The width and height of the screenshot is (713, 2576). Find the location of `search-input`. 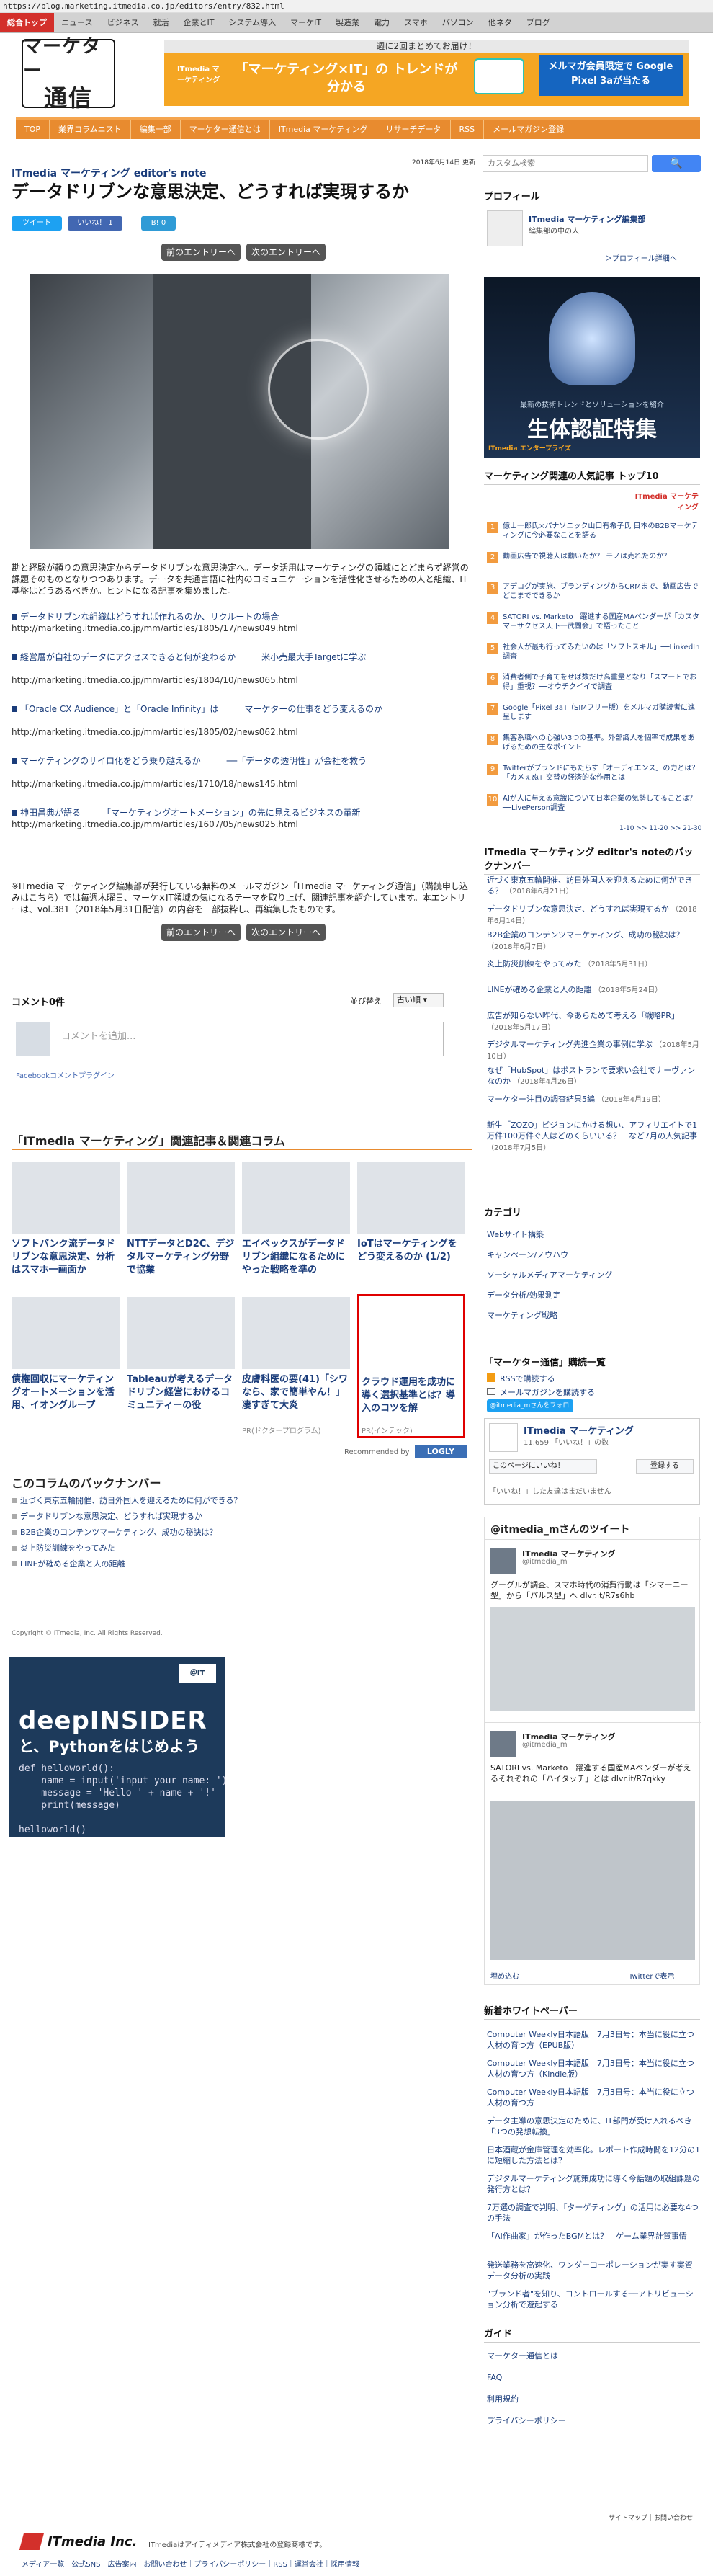

search-input is located at coordinates (565, 163).